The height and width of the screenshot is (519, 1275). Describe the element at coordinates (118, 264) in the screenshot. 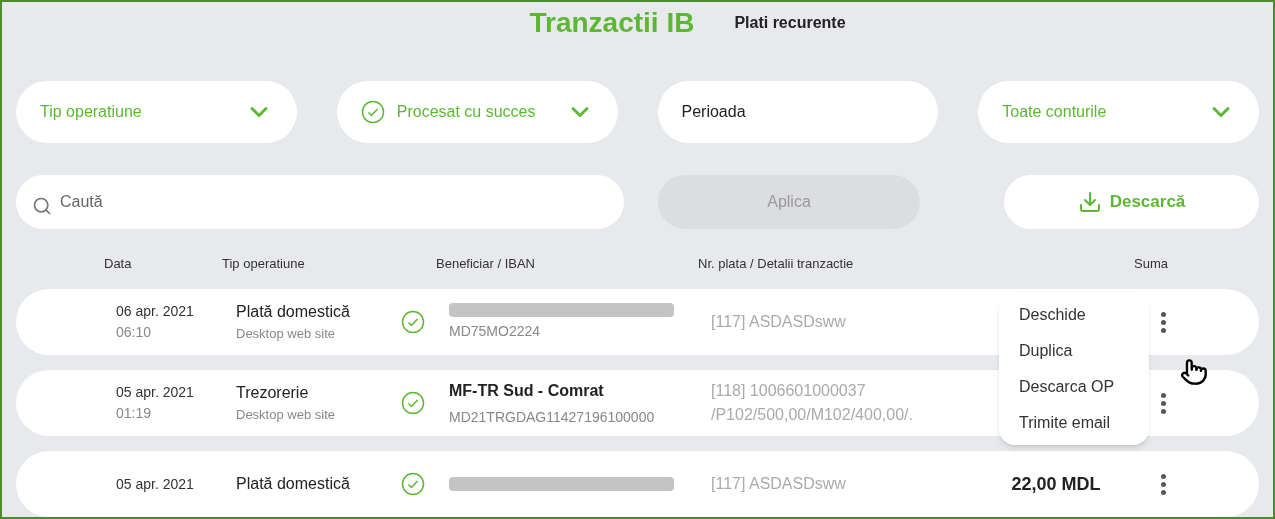

I see `column-header: Data` at that location.